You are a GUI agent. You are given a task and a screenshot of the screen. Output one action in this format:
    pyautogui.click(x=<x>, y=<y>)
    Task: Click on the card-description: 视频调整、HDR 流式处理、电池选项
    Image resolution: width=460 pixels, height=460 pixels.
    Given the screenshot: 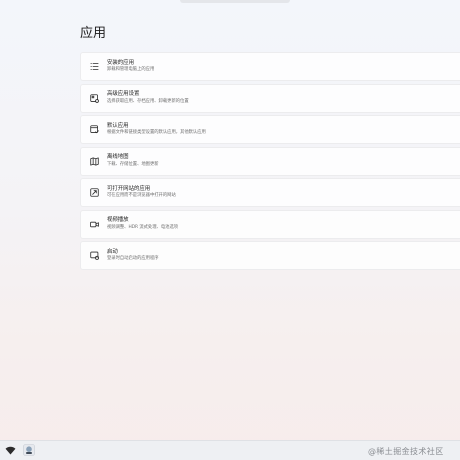 What is the action you would take?
    pyautogui.click(x=143, y=227)
    